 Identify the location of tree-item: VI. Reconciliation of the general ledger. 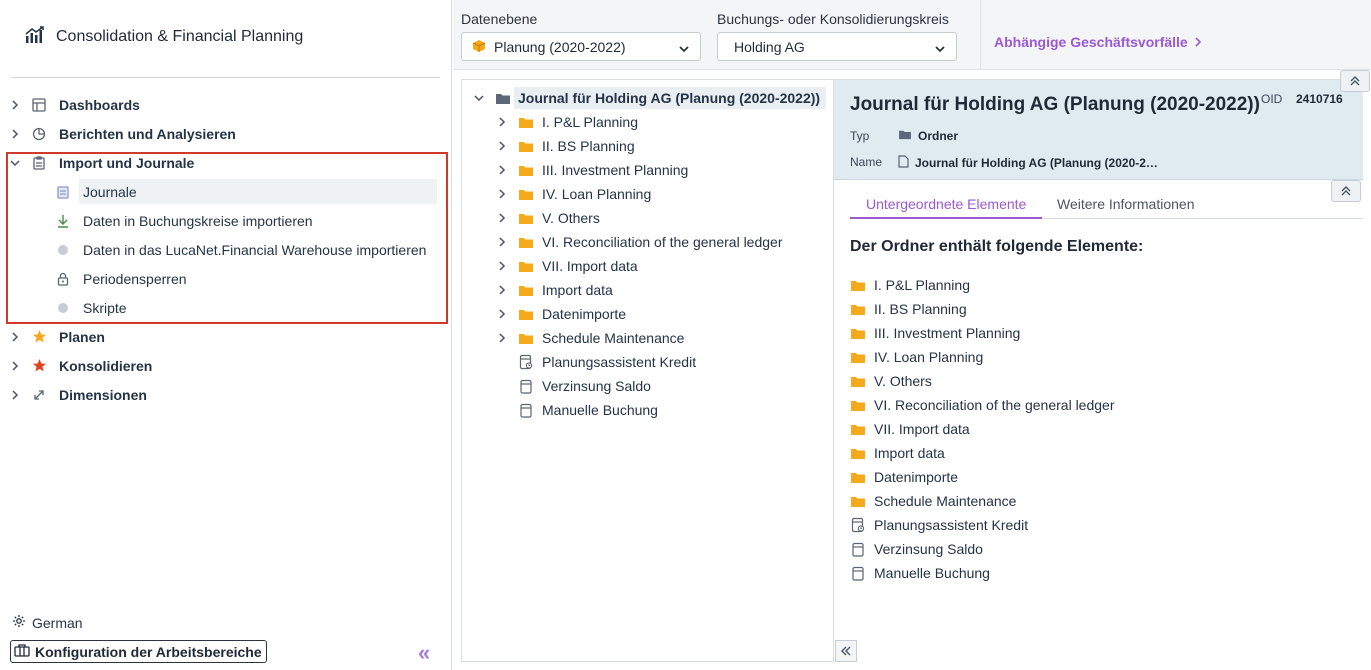
(647, 242).